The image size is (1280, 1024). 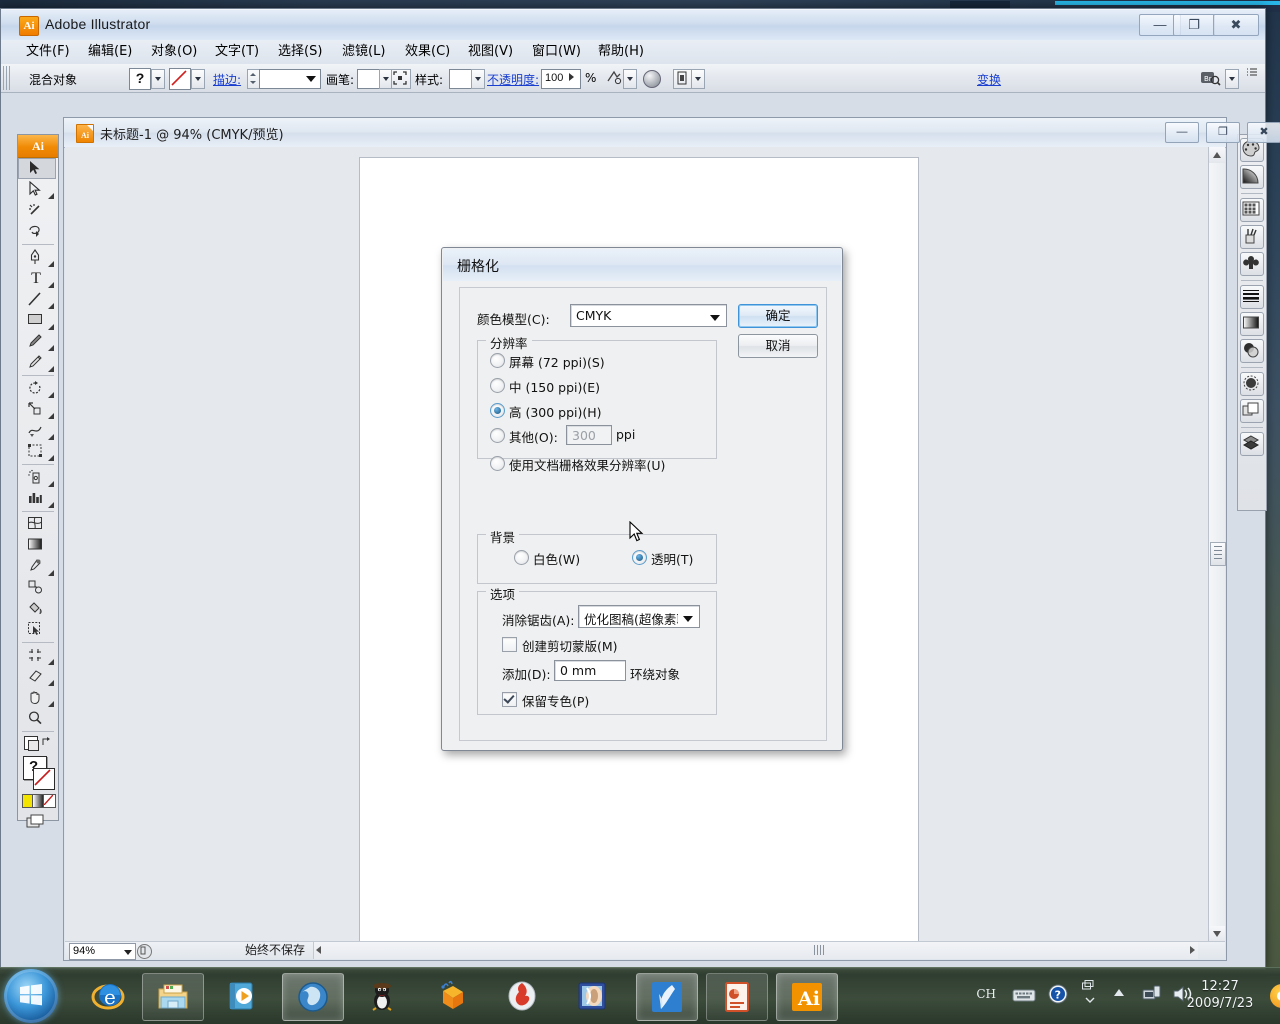 What do you see at coordinates (318, 950) in the screenshot?
I see `scroll-left-button` at bounding box center [318, 950].